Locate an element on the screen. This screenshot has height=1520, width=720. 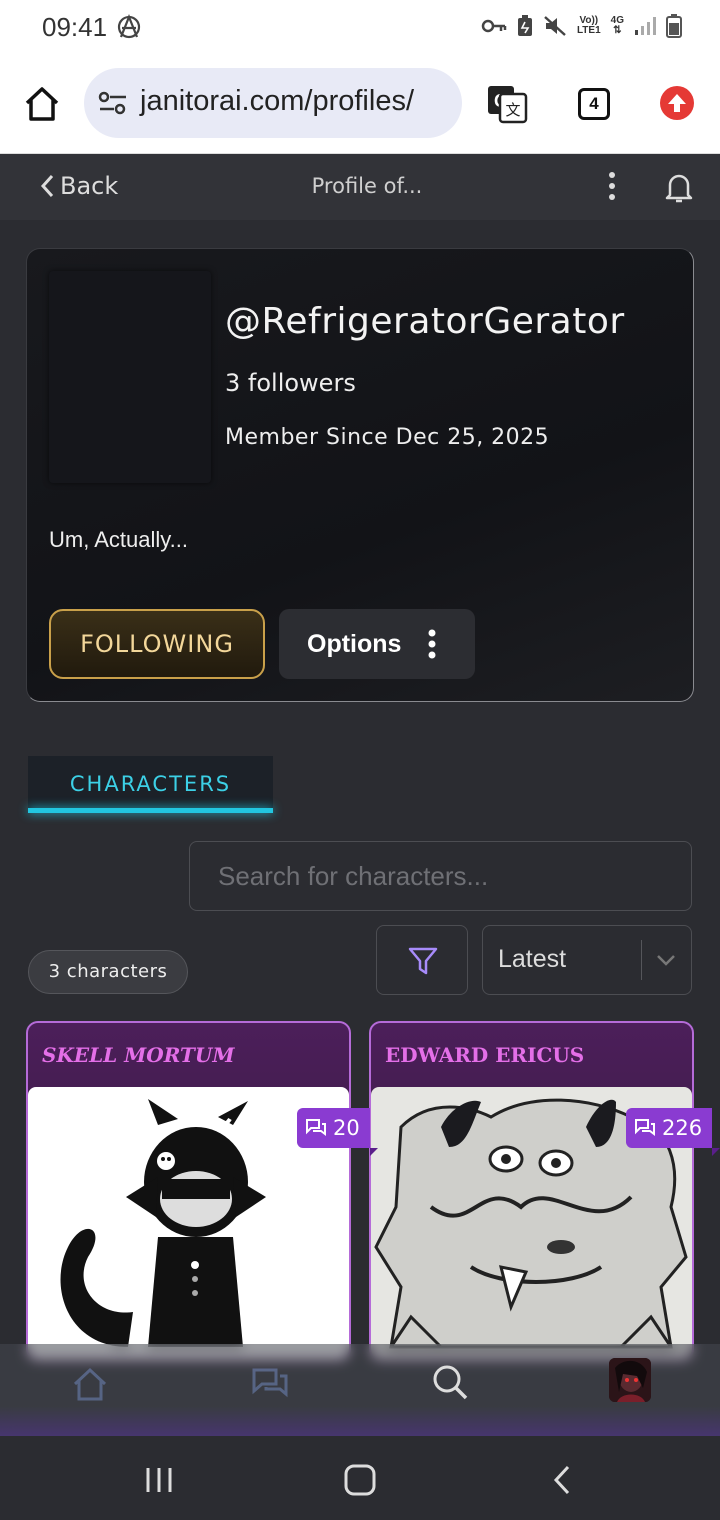
nav-glow is located at coordinates (360, 1421).